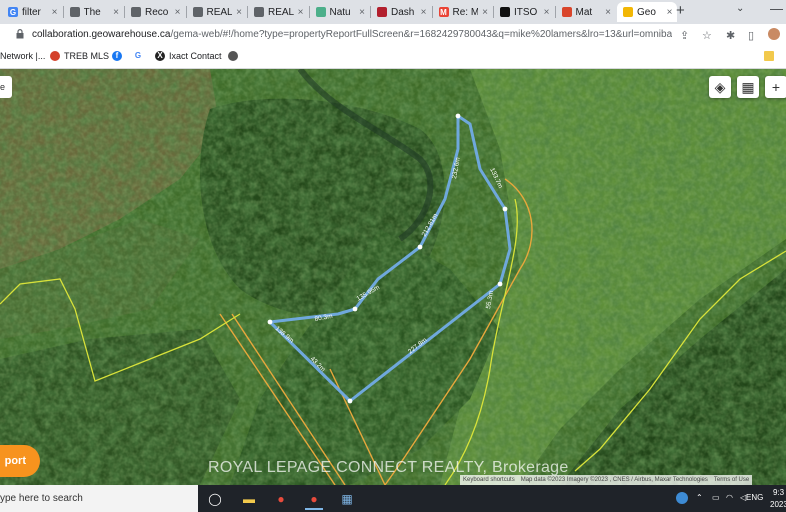  I want to click on minimize-button: —, so click(776, 8).